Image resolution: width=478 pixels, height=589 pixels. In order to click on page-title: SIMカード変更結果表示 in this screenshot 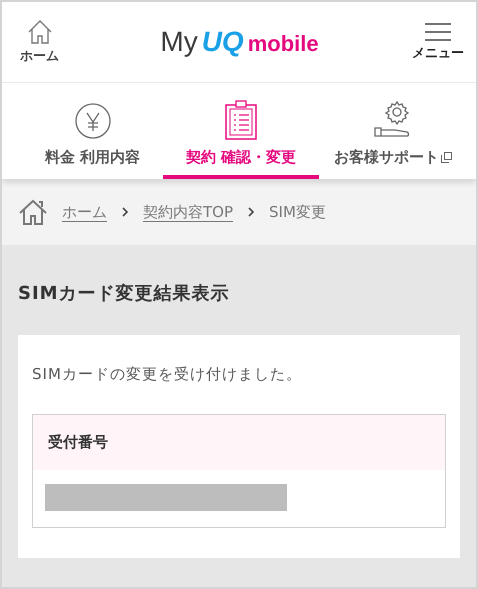, I will do `click(124, 293)`.